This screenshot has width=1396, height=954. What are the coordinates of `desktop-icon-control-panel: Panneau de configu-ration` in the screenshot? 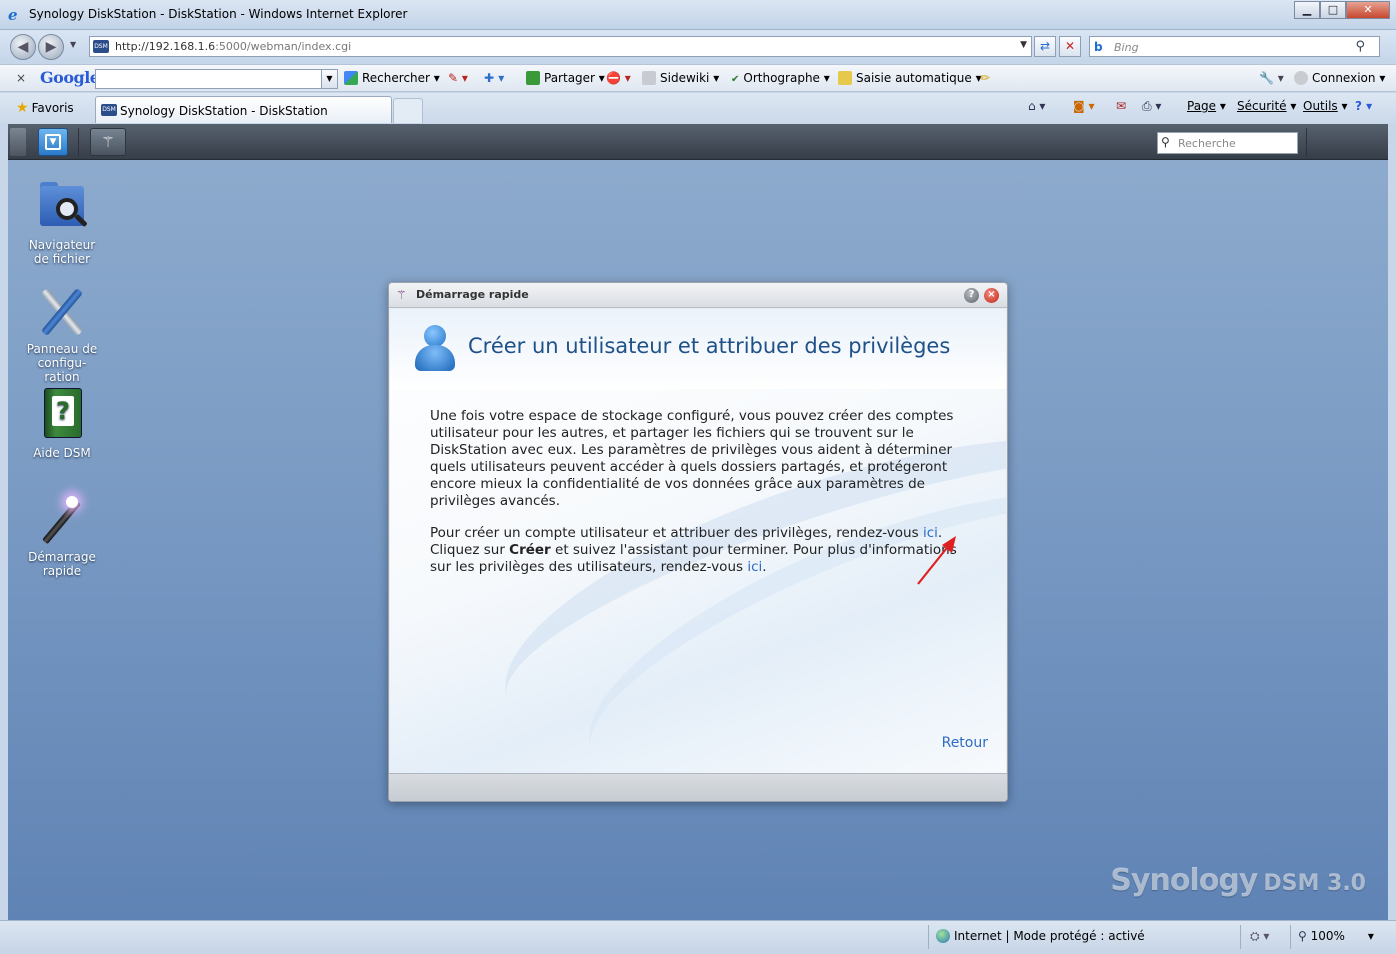 It's located at (62, 334).